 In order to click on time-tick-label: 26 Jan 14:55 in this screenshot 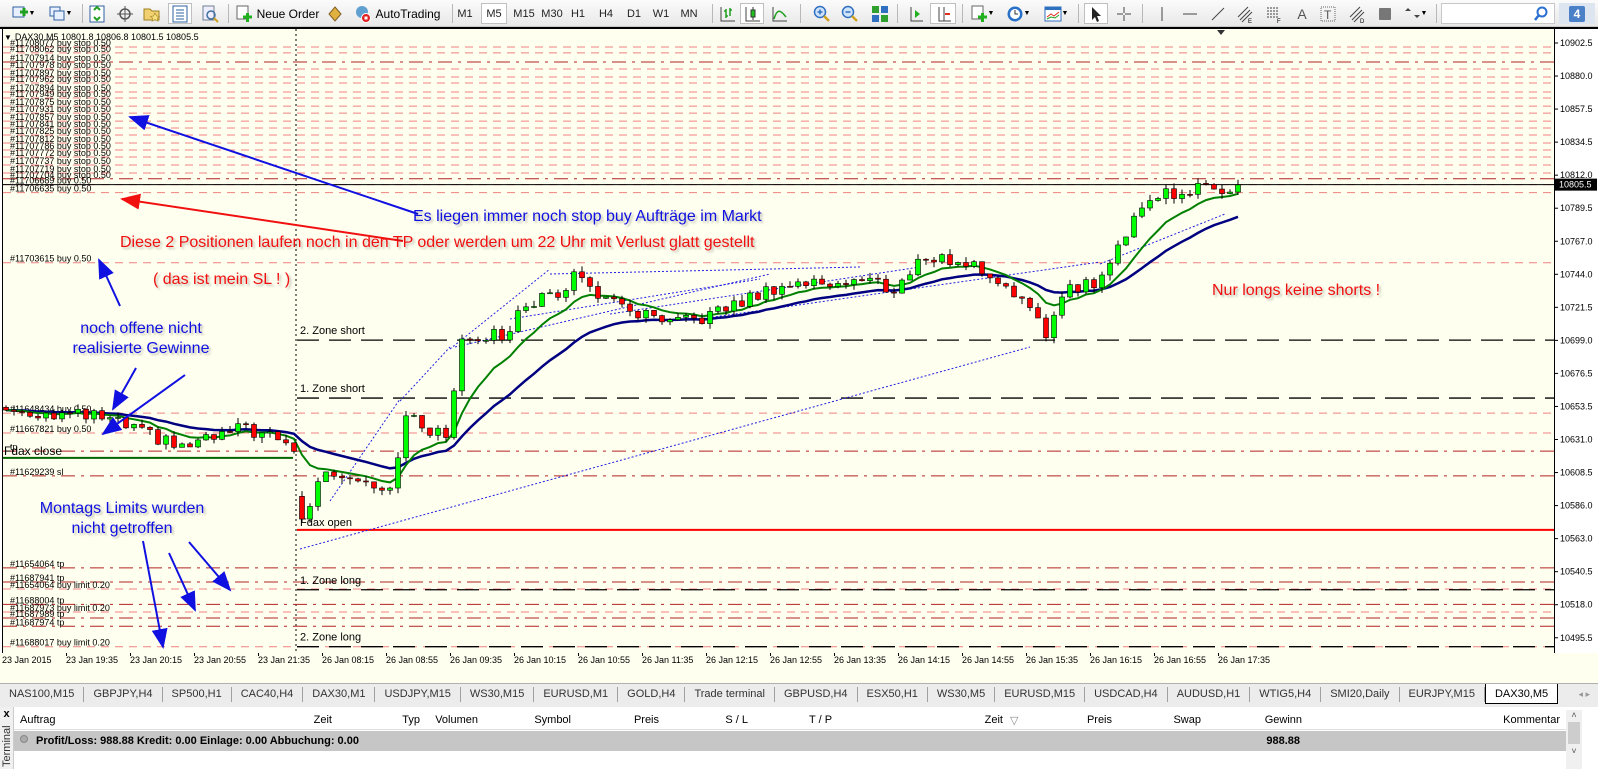, I will do `click(988, 660)`.